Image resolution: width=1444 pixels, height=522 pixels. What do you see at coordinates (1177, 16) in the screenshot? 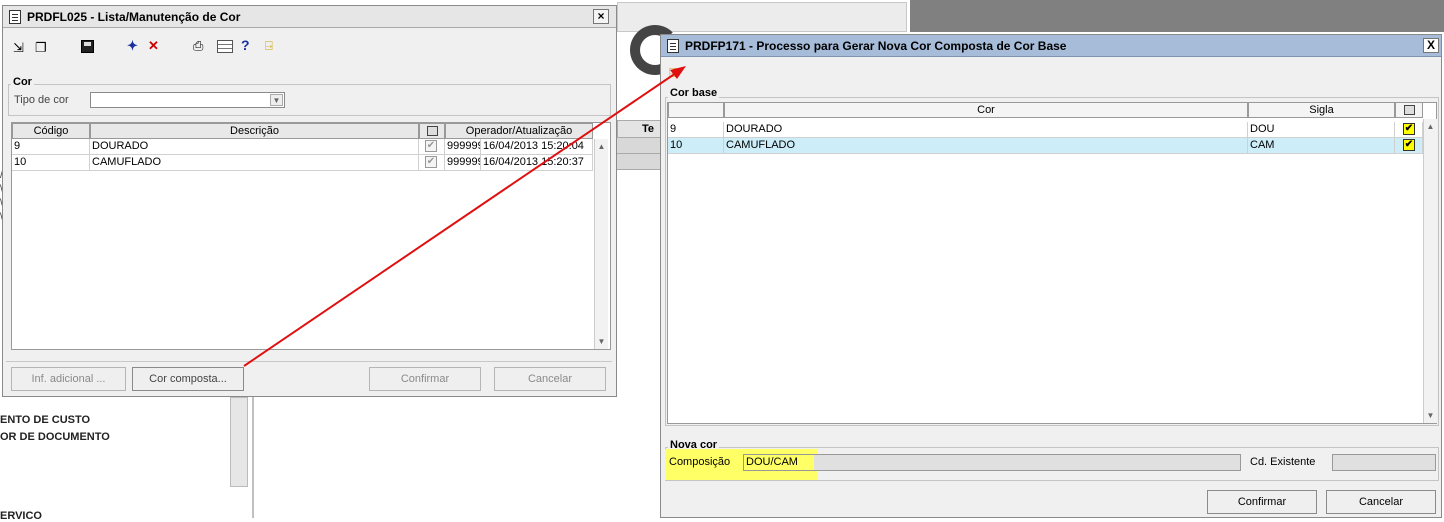
I see `background-panel-gray` at bounding box center [1177, 16].